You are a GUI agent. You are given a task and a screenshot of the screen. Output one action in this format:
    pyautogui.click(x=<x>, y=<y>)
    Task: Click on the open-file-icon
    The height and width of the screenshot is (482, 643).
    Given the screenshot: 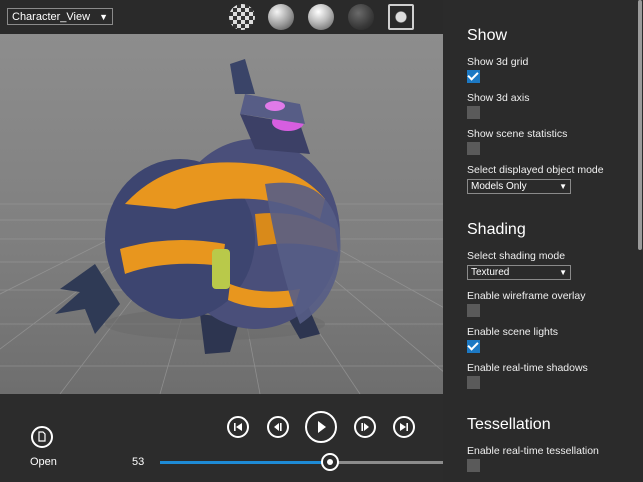 What is the action you would take?
    pyautogui.click(x=42, y=436)
    